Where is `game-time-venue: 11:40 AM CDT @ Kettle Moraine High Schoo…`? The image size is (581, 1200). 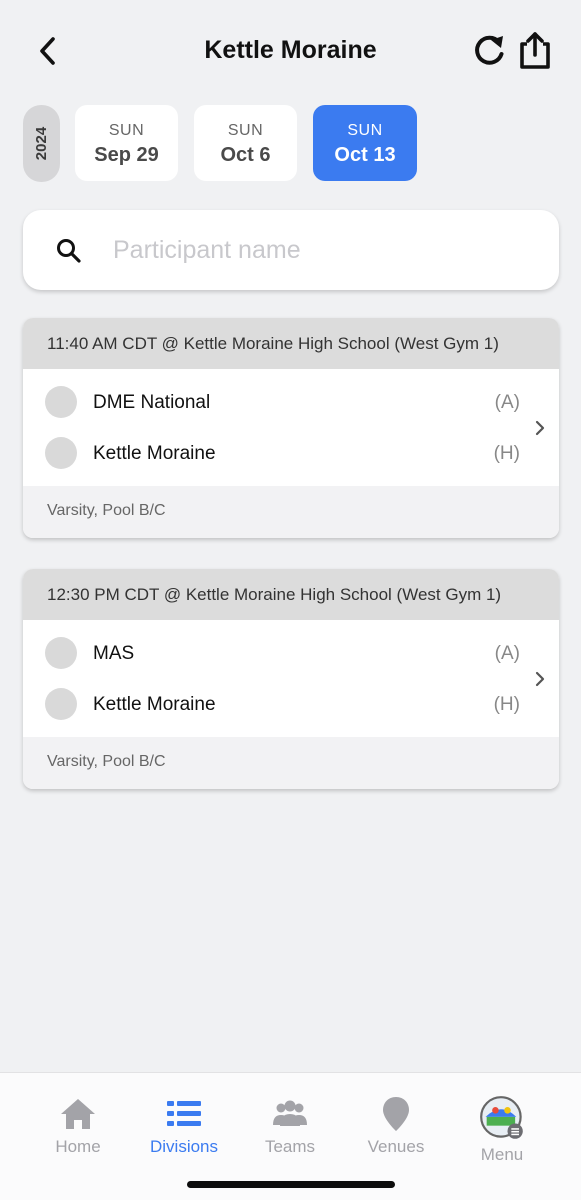 game-time-venue: 11:40 AM CDT @ Kettle Moraine High Schoo… is located at coordinates (291, 343).